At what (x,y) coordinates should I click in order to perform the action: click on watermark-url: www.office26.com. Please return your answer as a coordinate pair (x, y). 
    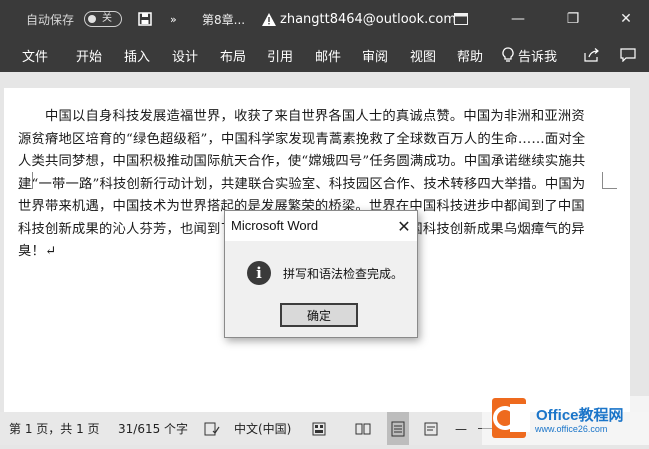
    Looking at the image, I should click on (571, 429).